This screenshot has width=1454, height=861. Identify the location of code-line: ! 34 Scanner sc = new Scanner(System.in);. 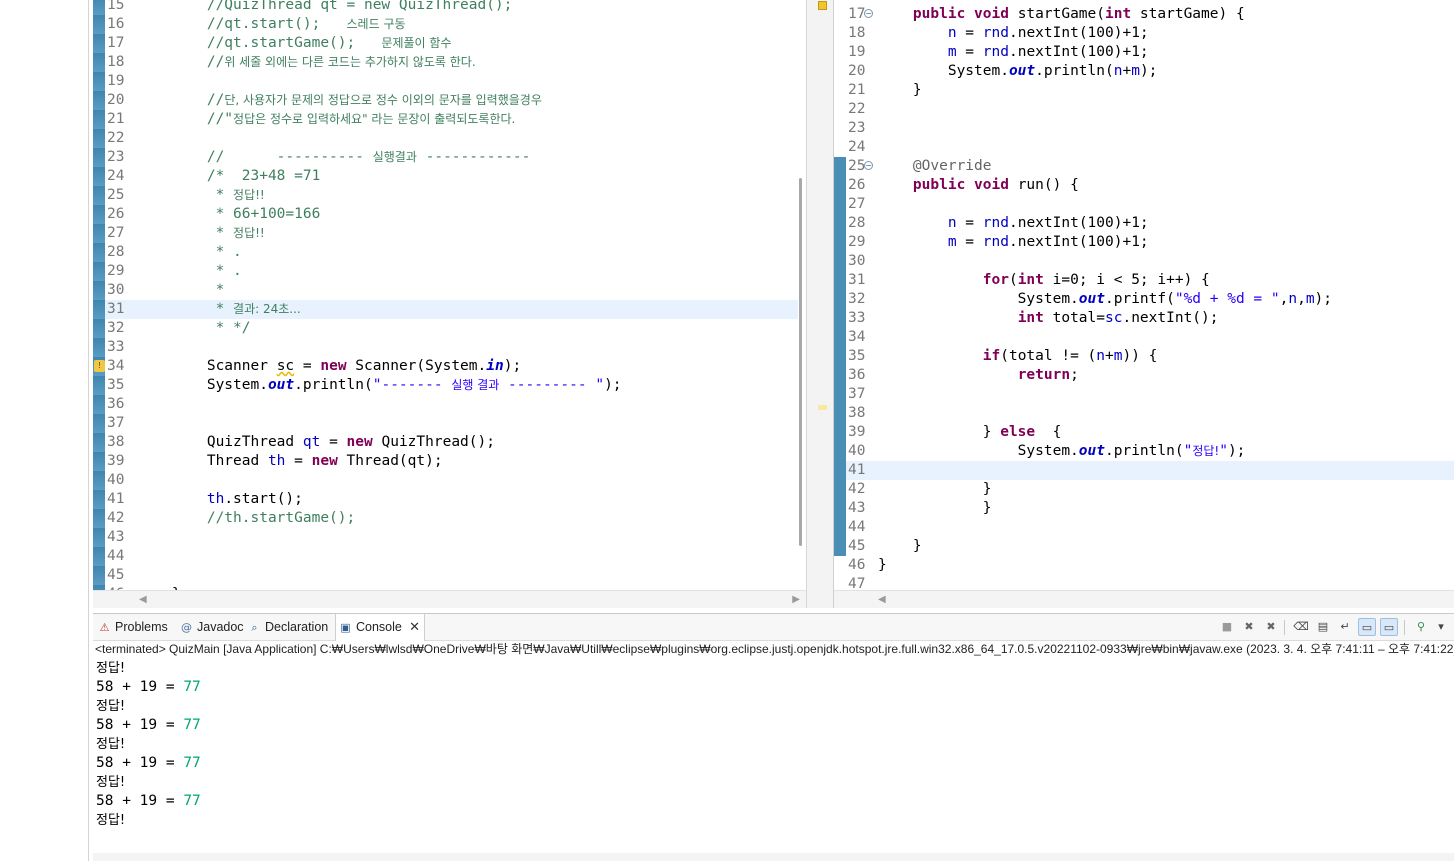
(449, 366).